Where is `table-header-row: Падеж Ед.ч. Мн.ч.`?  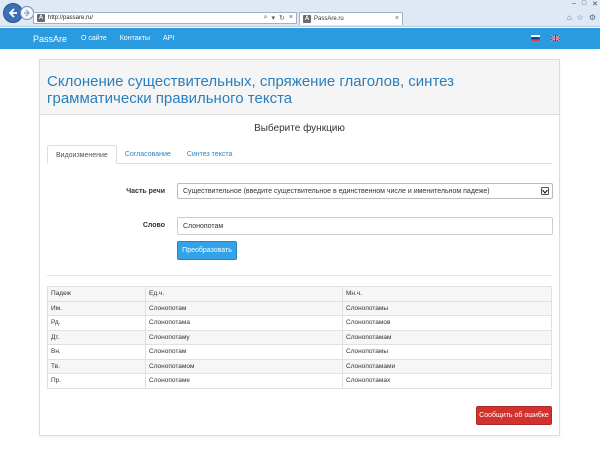
table-header-row: Падеж Ед.ч. Мн.ч. is located at coordinates (299, 294).